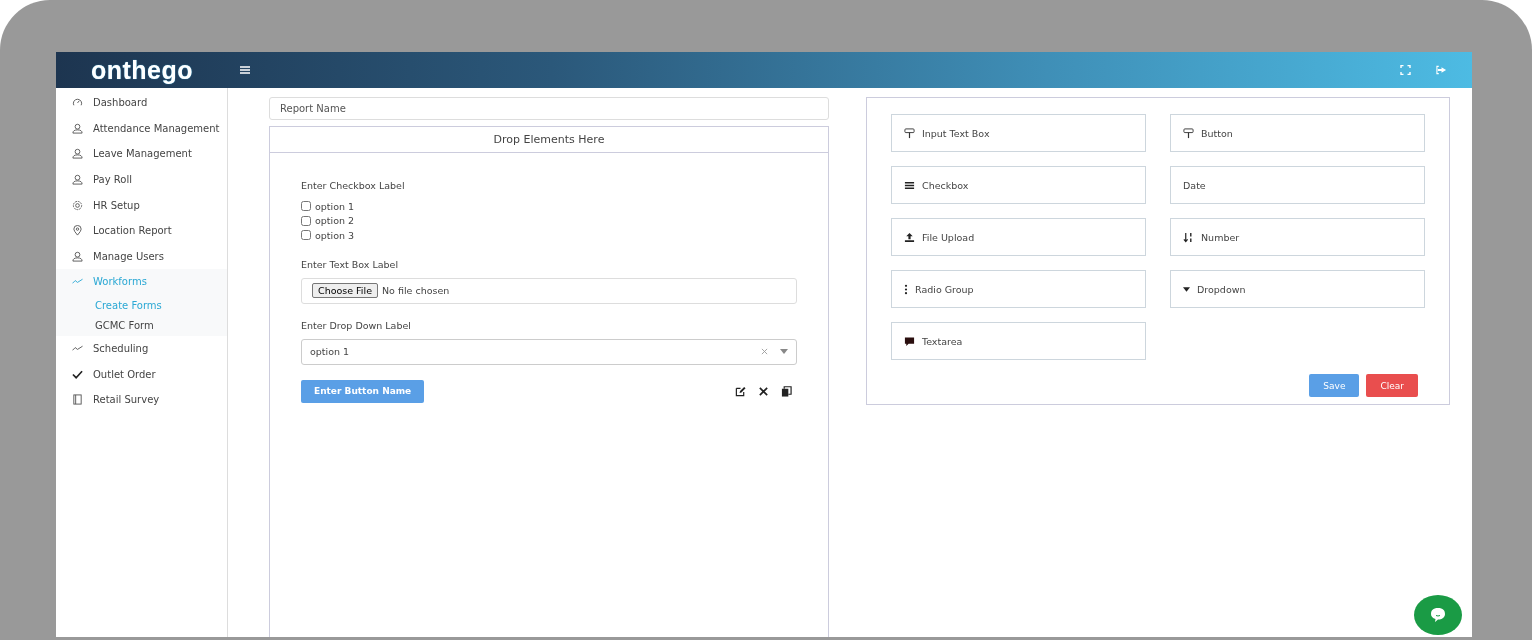 The width and height of the screenshot is (1532, 640). What do you see at coordinates (141, 374) in the screenshot?
I see `sidebar-item: Outlet Order` at bounding box center [141, 374].